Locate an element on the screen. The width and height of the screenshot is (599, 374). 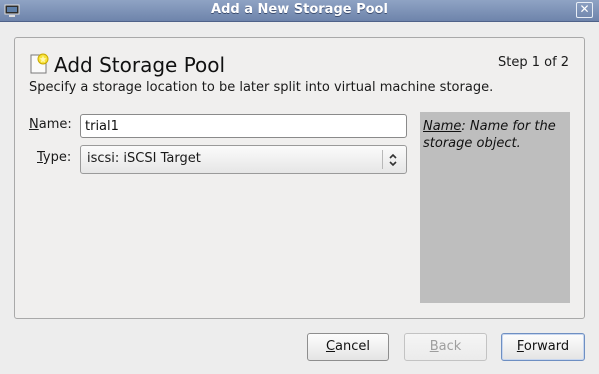
type-label: Type: is located at coordinates (54, 157).